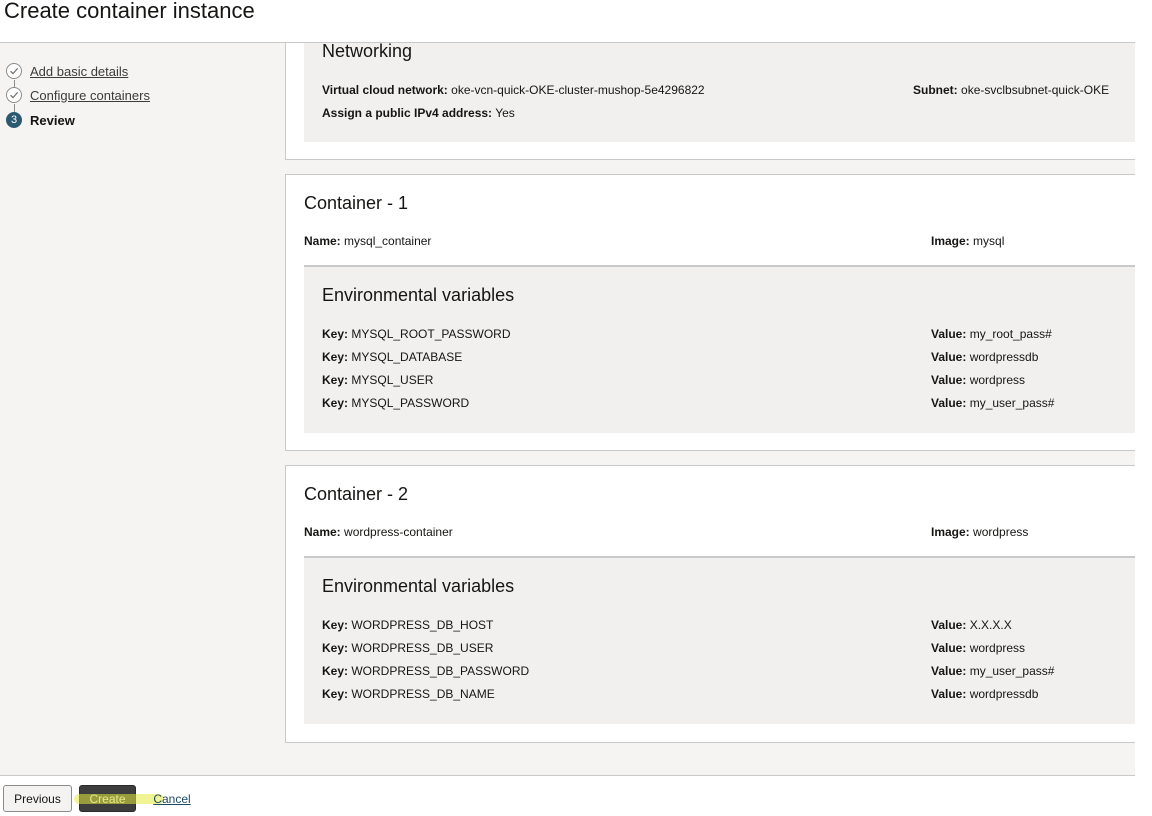  Describe the element at coordinates (129, 11) in the screenshot. I see `page-title: Create container instance` at that location.